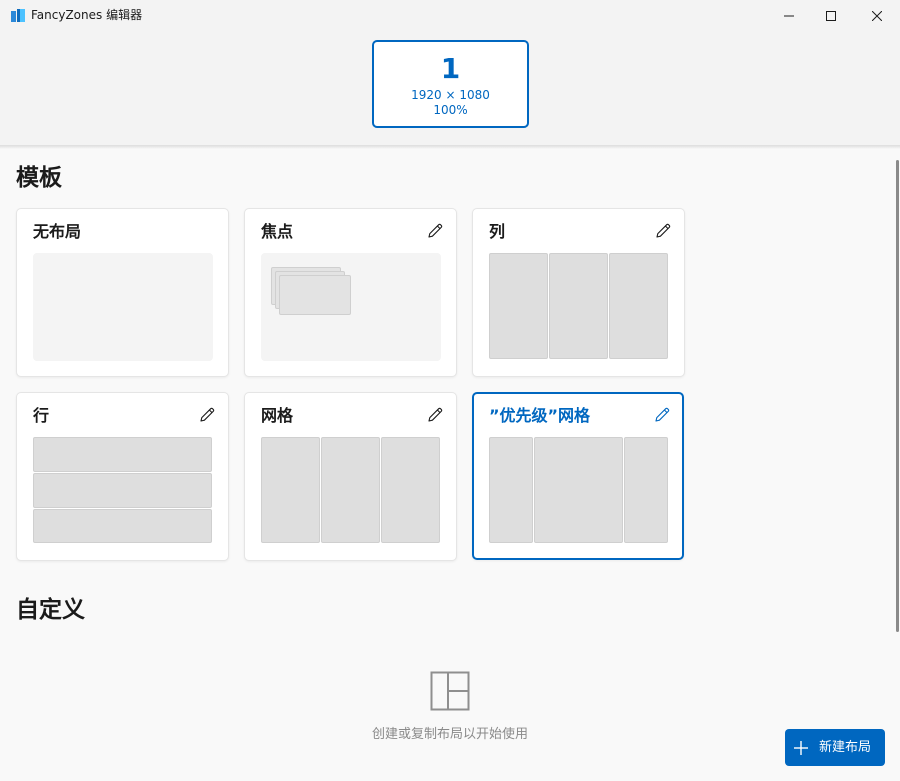 This screenshot has width=900, height=781. I want to click on new-layout-button: 新建布局, so click(835, 747).